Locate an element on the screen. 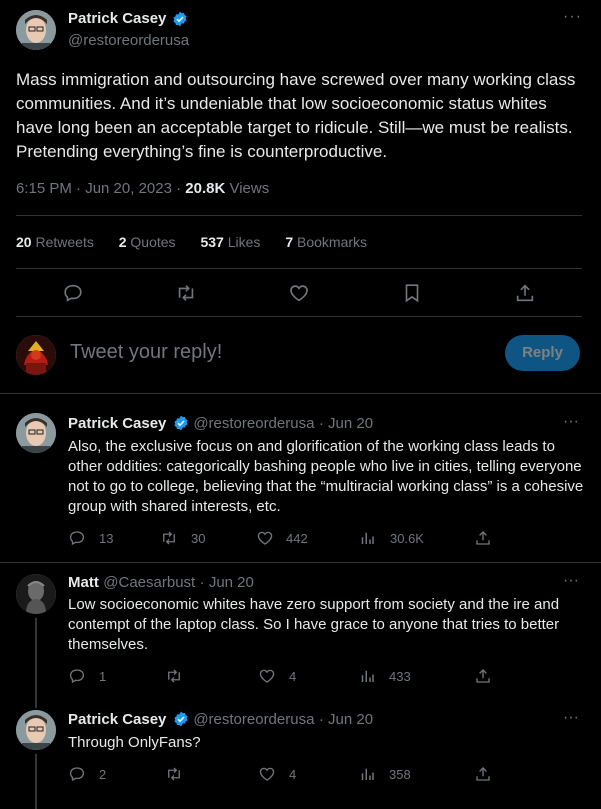  quotes-stat: 2 Quotes is located at coordinates (147, 242).